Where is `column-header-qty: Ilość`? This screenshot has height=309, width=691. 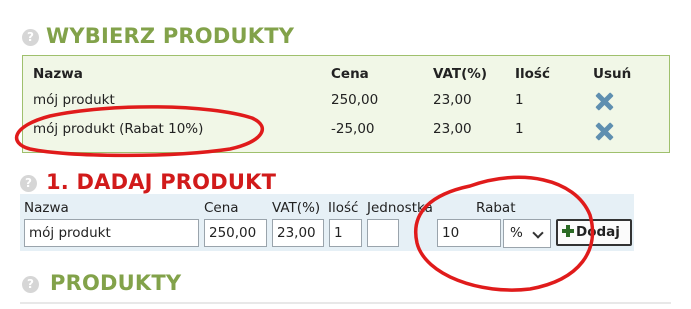
column-header-qty: Ilość is located at coordinates (532, 74).